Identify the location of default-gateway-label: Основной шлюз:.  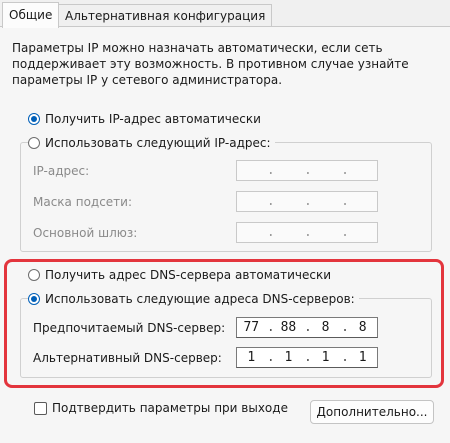
(85, 233).